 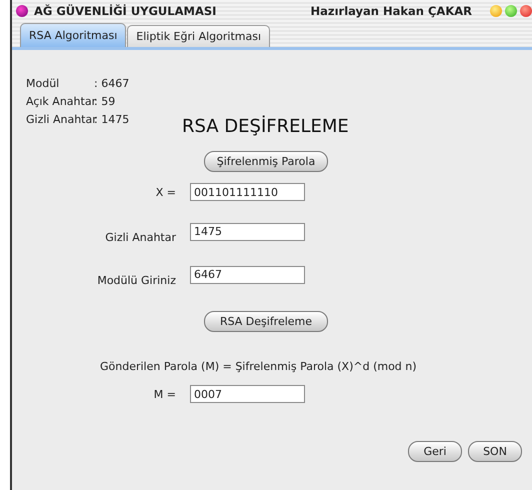 I want to click on field-label: M =, so click(x=164, y=394).